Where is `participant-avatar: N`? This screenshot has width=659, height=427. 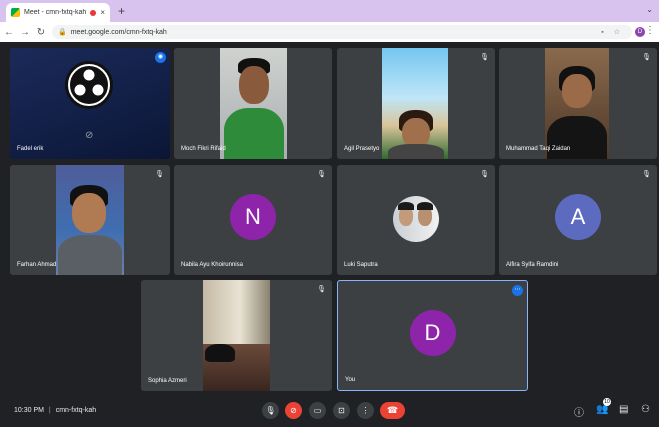
participant-avatar: N is located at coordinates (253, 217).